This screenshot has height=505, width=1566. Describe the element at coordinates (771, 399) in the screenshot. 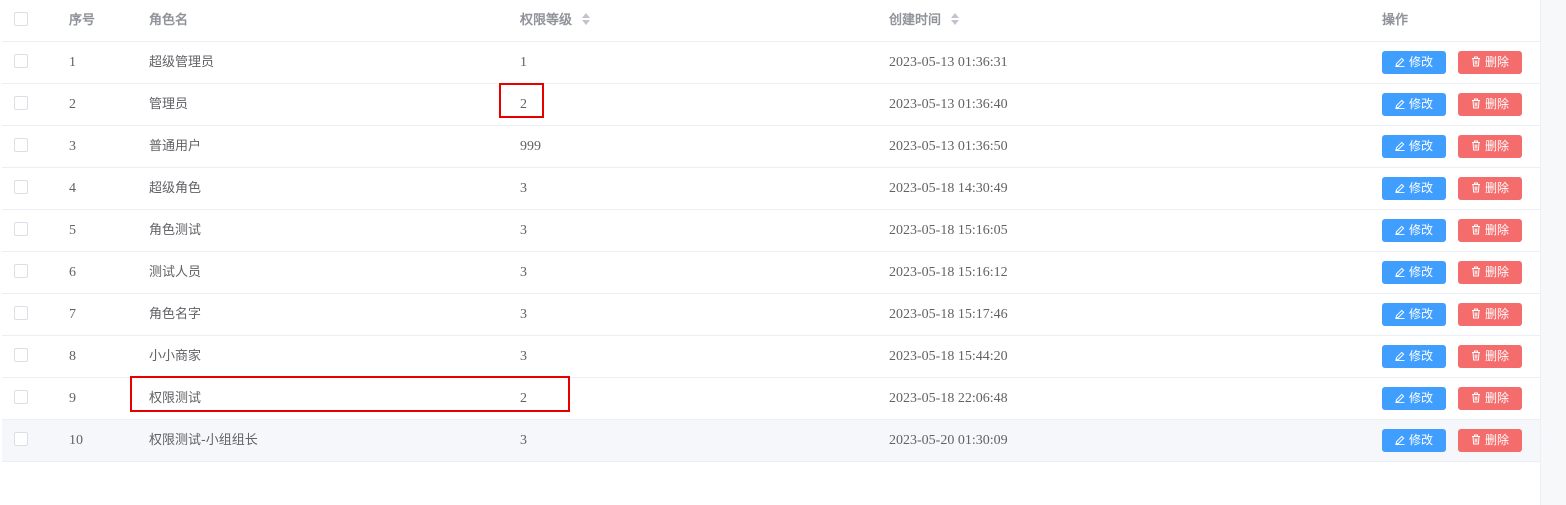

I see `table-row: 9 权限测试 2 2023-05-18 22:06:48 修改 删除` at that location.